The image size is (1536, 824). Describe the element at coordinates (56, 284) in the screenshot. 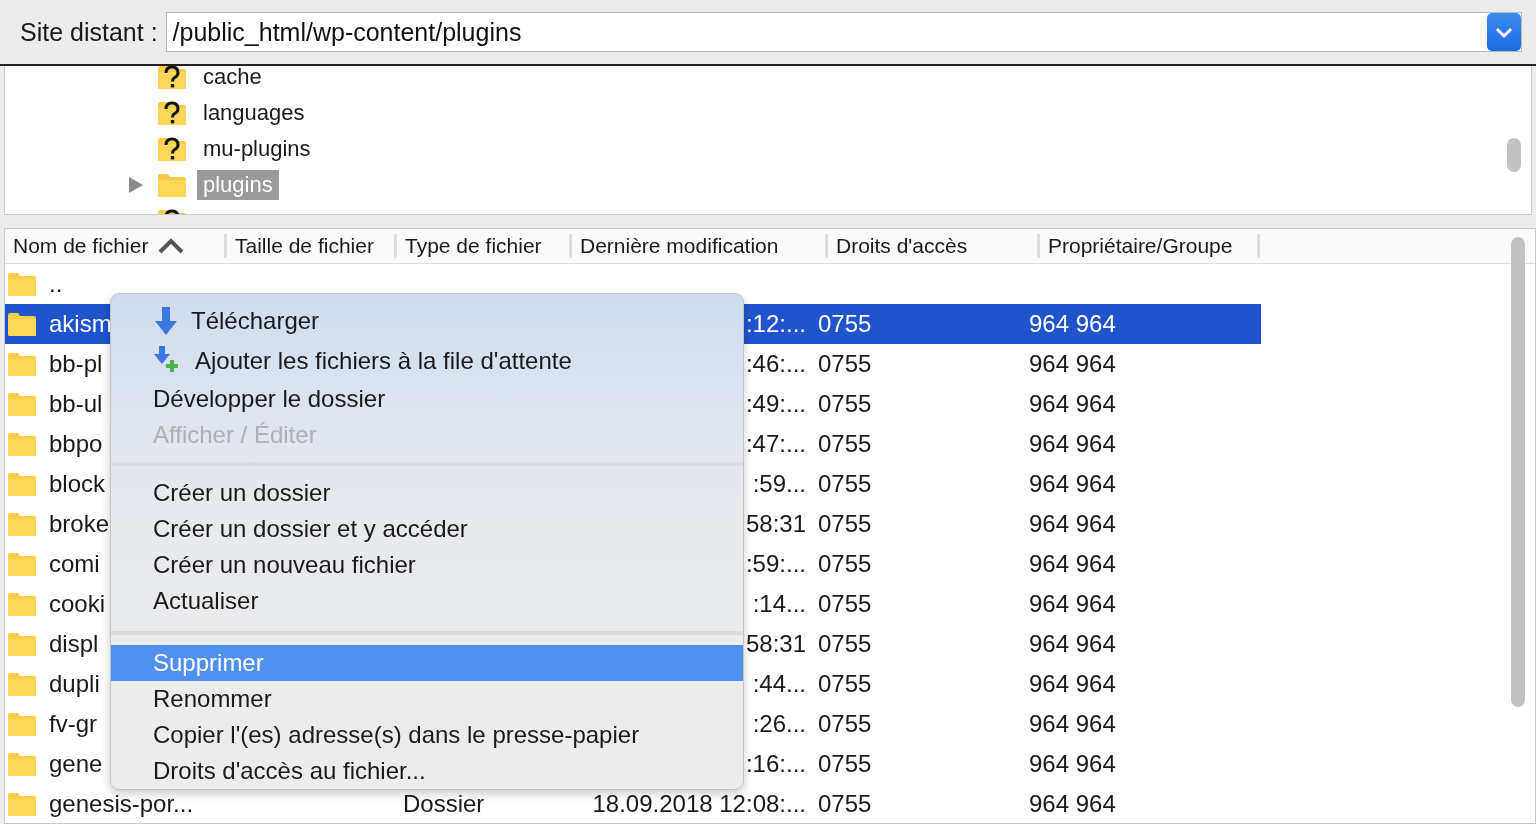

I see `file-name: ..` at that location.